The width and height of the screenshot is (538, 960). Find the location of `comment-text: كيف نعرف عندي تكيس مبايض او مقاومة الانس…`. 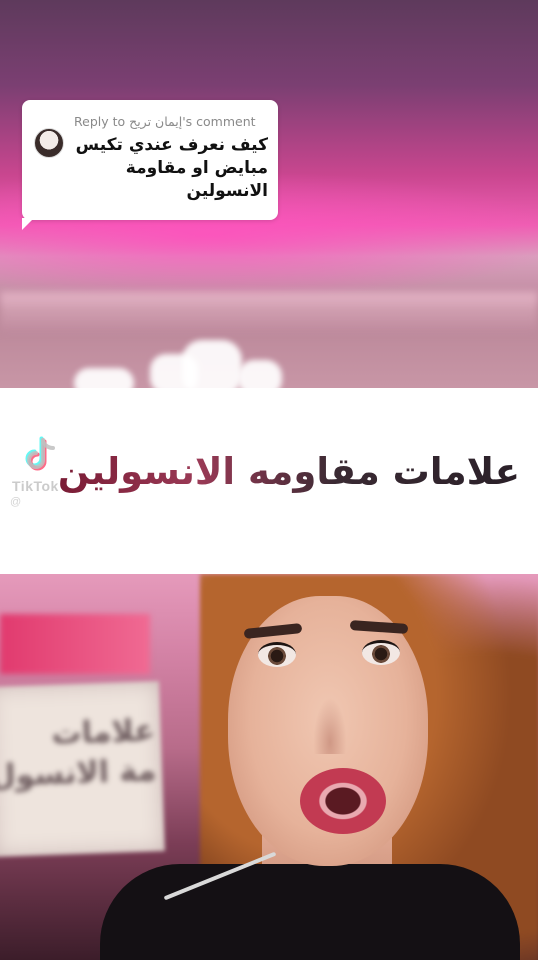

comment-text: كيف نعرف عندي تكيس مبايض او مقاومة الانس… is located at coordinates (171, 168).